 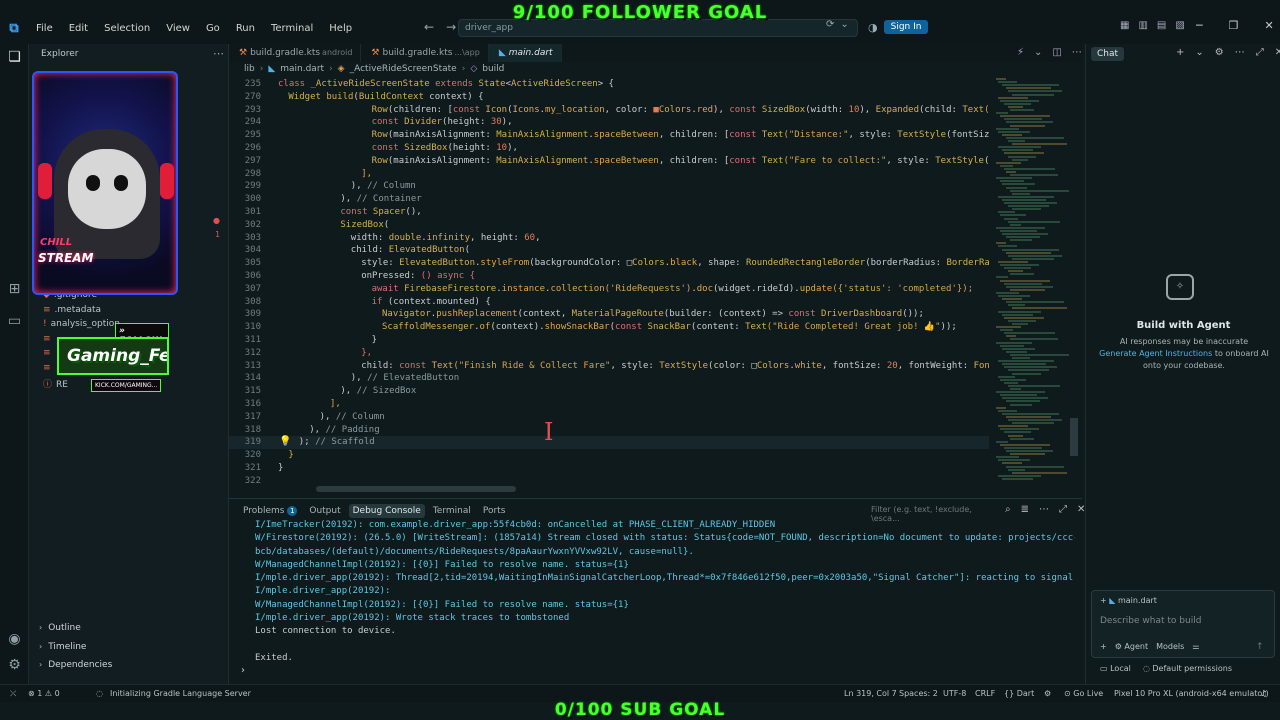 I want to click on menu-help: Help, so click(x=340, y=28).